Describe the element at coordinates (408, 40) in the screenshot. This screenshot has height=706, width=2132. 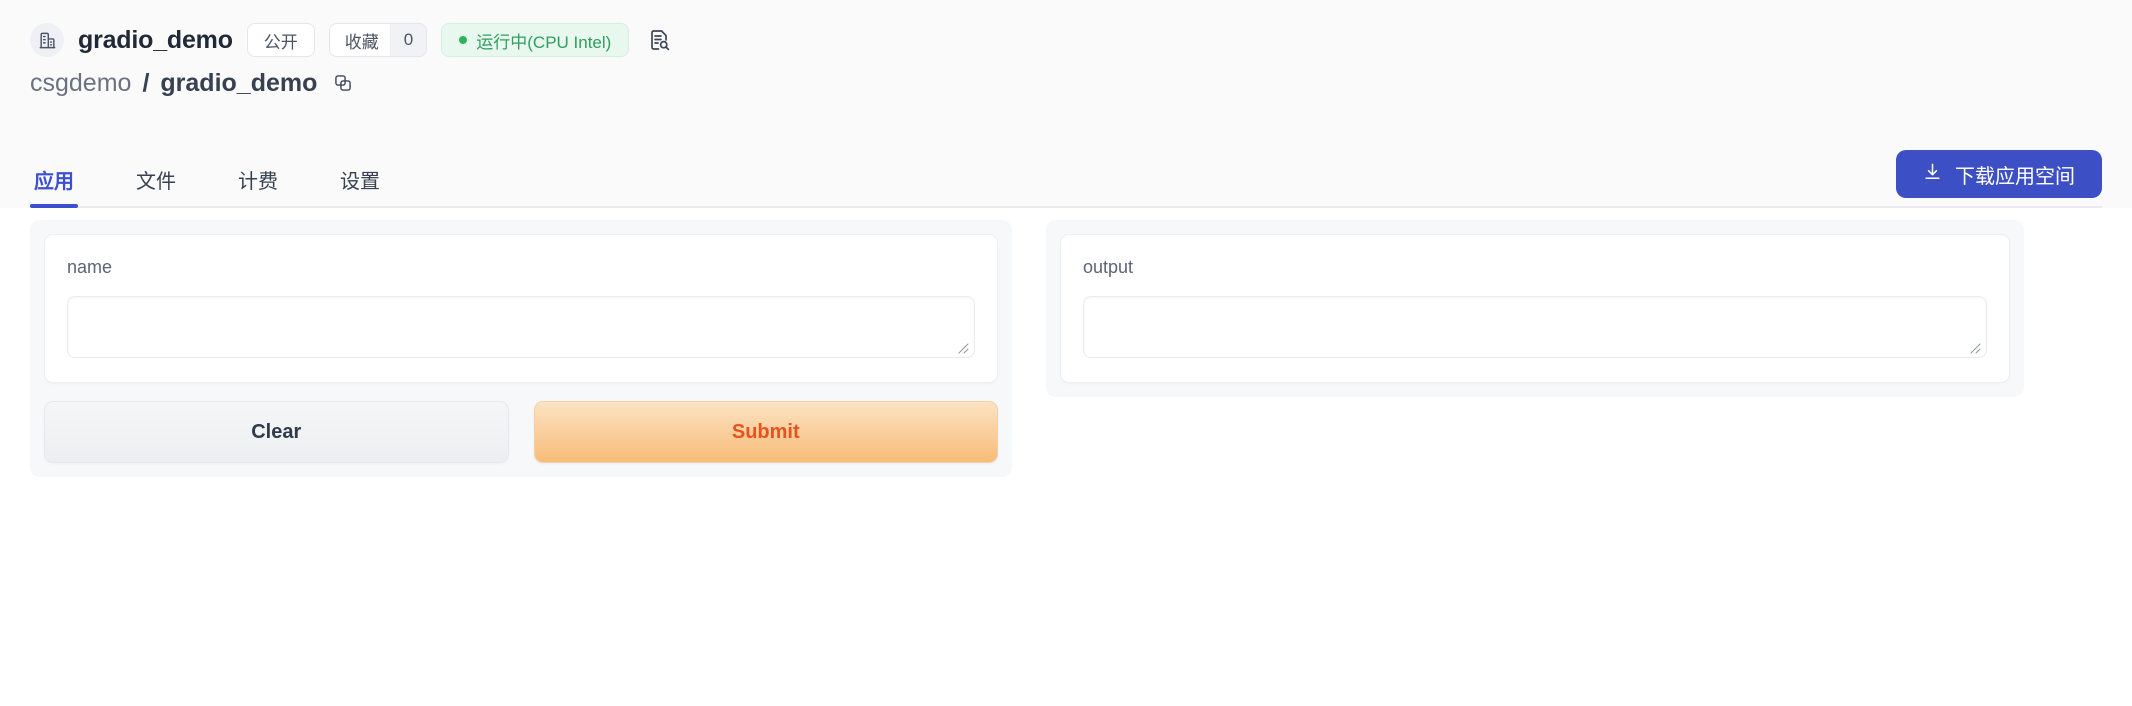
I see `favorite-count: 0` at that location.